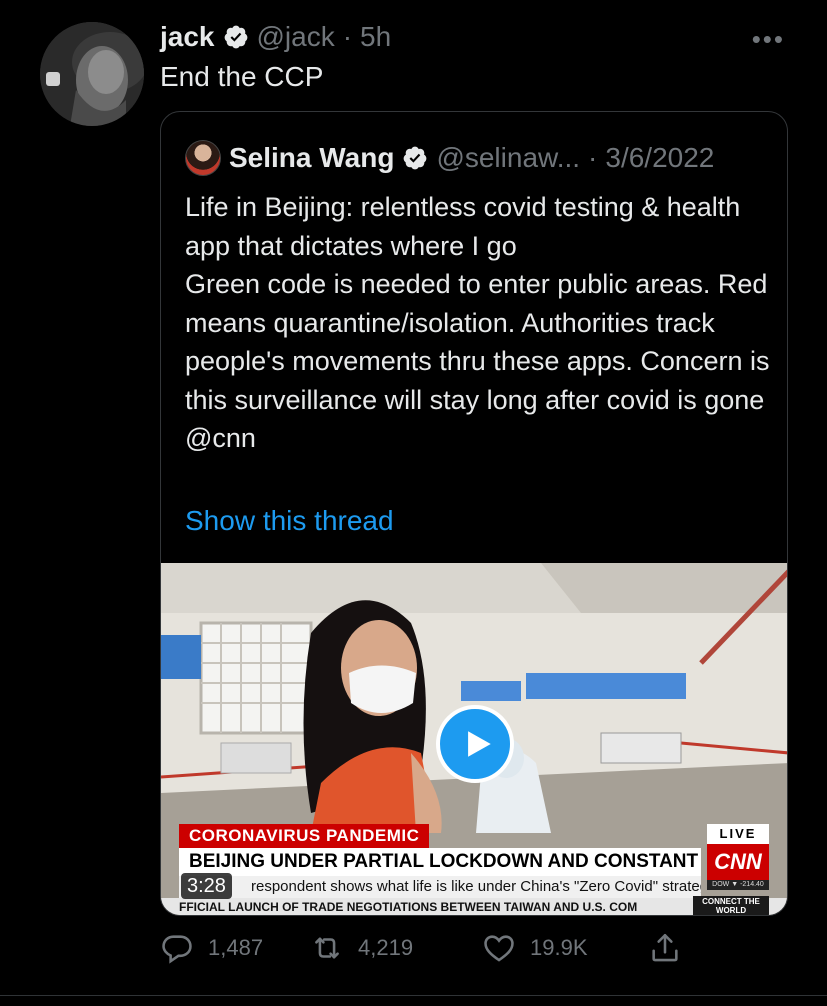 Image resolution: width=827 pixels, height=1006 pixels. Describe the element at coordinates (738, 834) in the screenshot. I see `live-badge: LIVE` at that location.